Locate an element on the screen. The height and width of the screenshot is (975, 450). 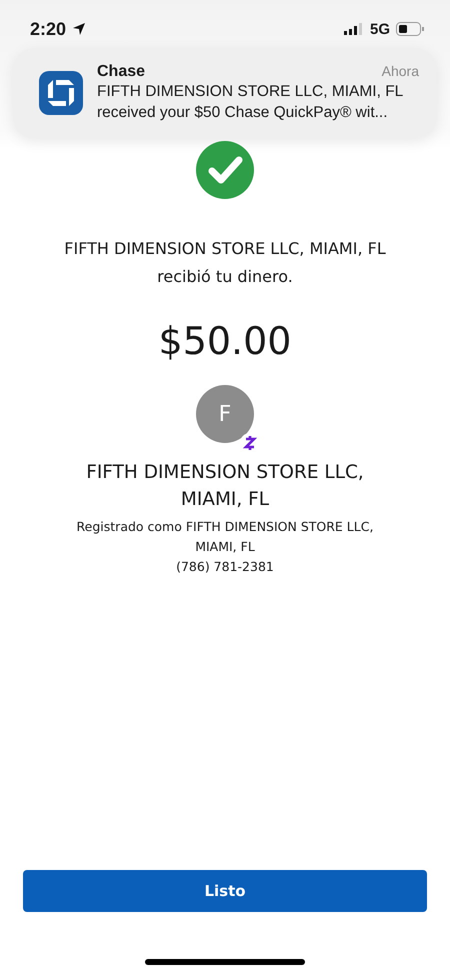
registered-name: MIAMI, FL is located at coordinates (225, 547).